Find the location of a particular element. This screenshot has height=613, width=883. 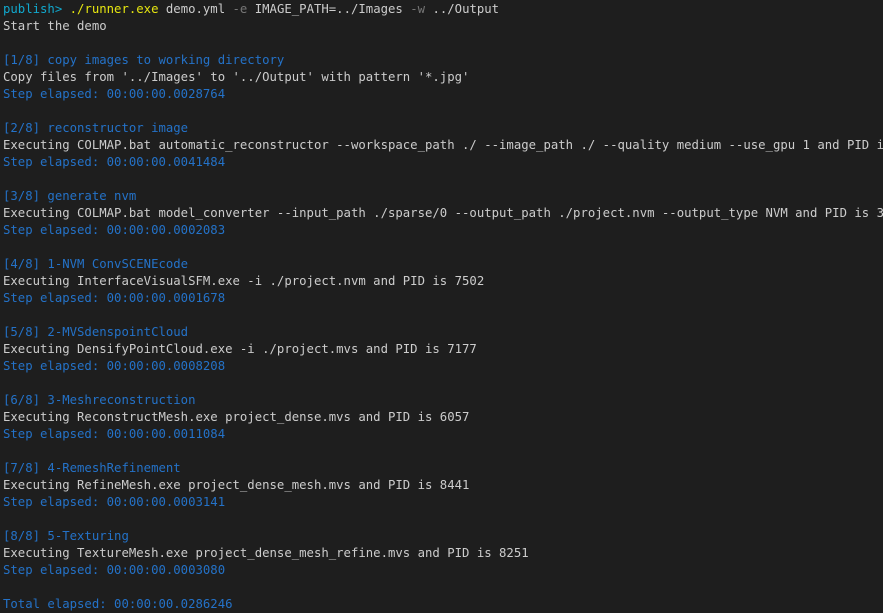

prompt-flag-w: -w is located at coordinates (418, 9).